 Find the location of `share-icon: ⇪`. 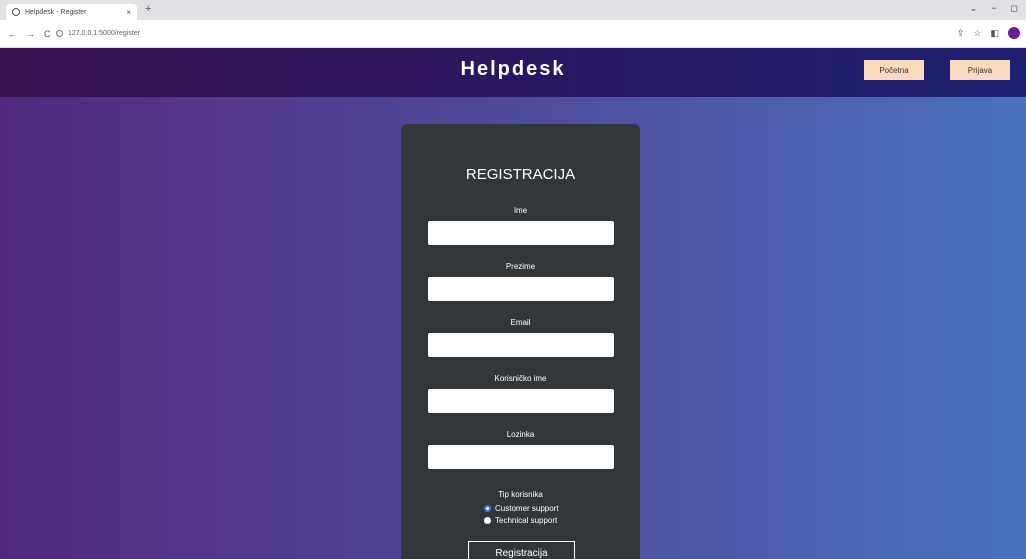

share-icon: ⇪ is located at coordinates (961, 33).